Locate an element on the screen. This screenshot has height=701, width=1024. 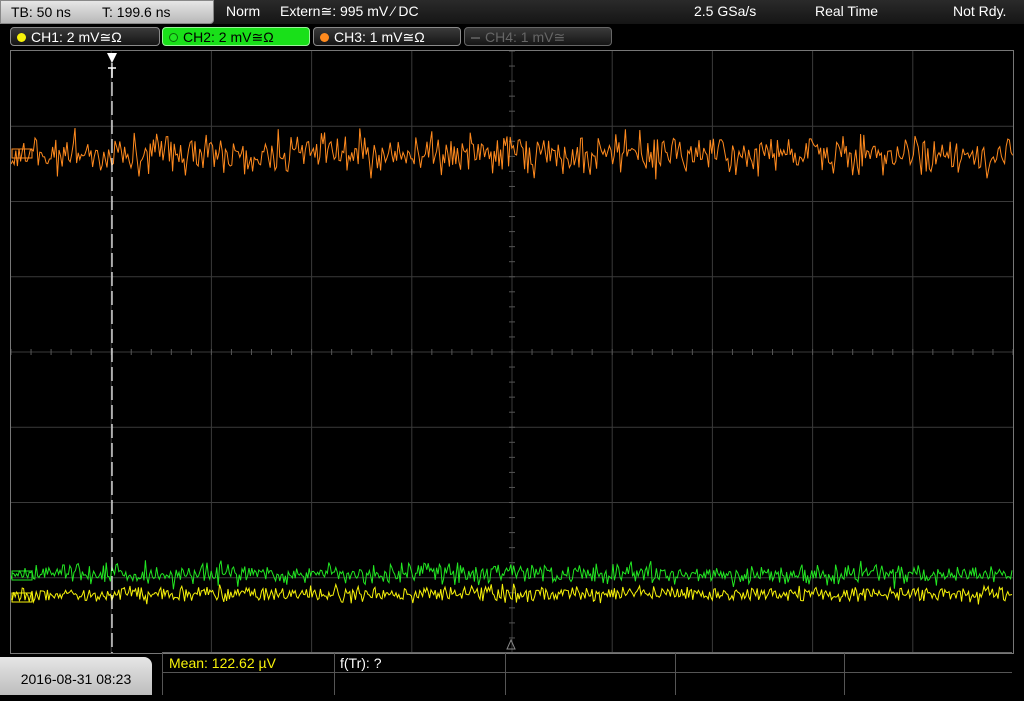
trigger-mode-label: Norm is located at coordinates (243, 11).